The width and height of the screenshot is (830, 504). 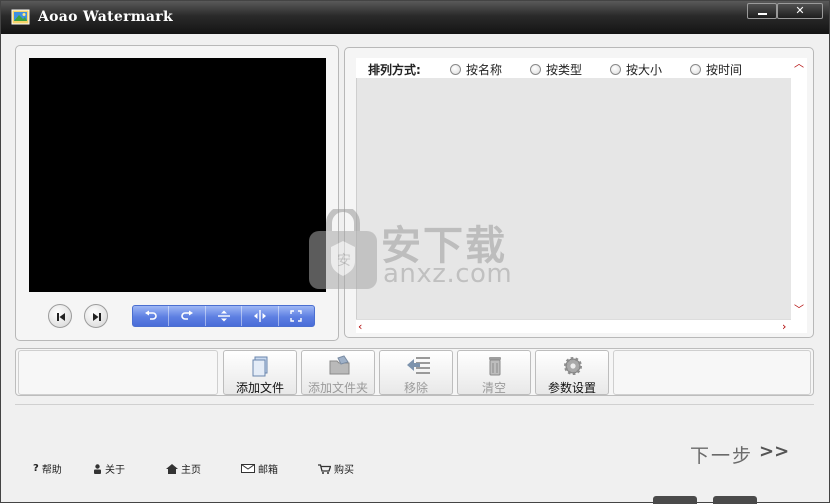 What do you see at coordinates (799, 326) in the screenshot?
I see `scrollbar-corner` at bounding box center [799, 326].